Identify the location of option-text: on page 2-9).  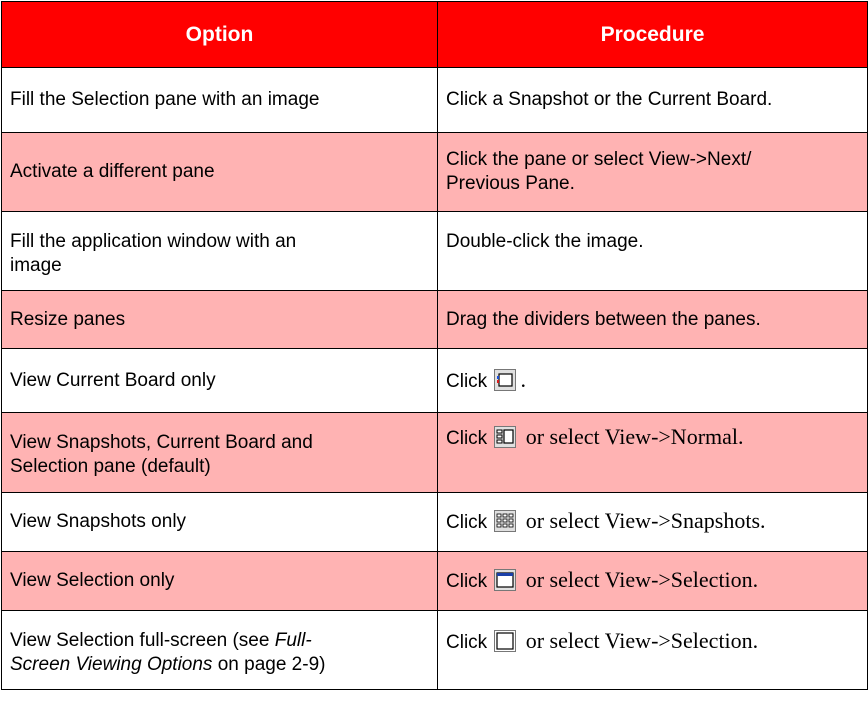
(269, 664).